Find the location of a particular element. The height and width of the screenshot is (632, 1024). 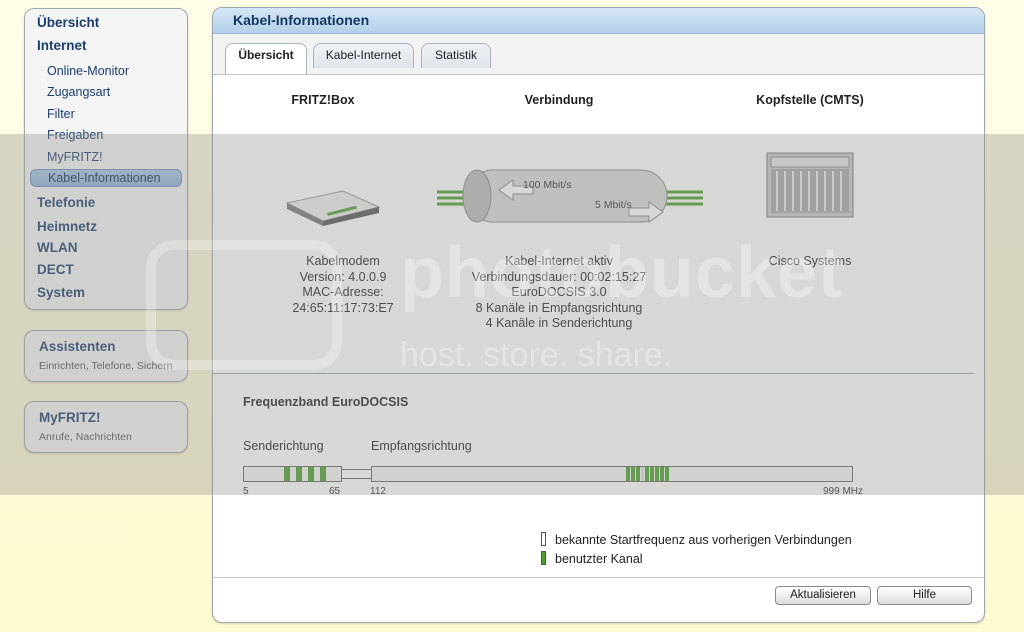

fritzbox-header: FRITZ!Box is located at coordinates (323, 100).